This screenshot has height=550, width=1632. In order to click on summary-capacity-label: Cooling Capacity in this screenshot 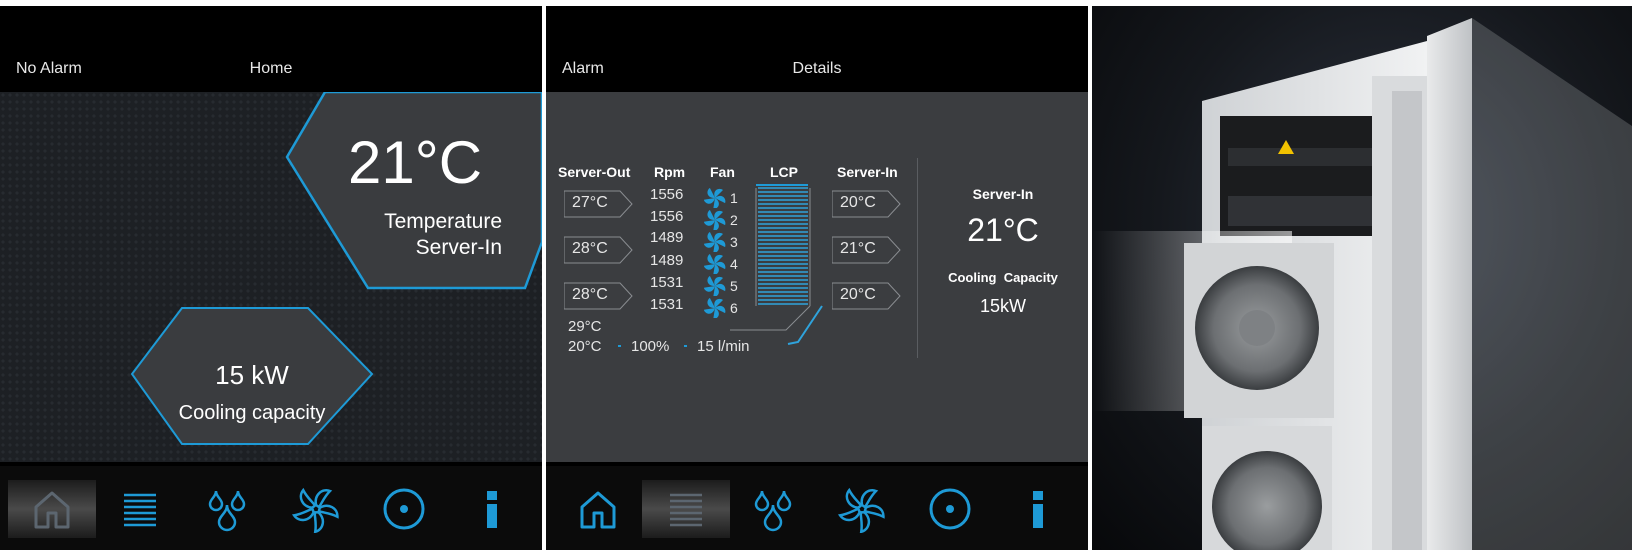, I will do `click(1003, 277)`.